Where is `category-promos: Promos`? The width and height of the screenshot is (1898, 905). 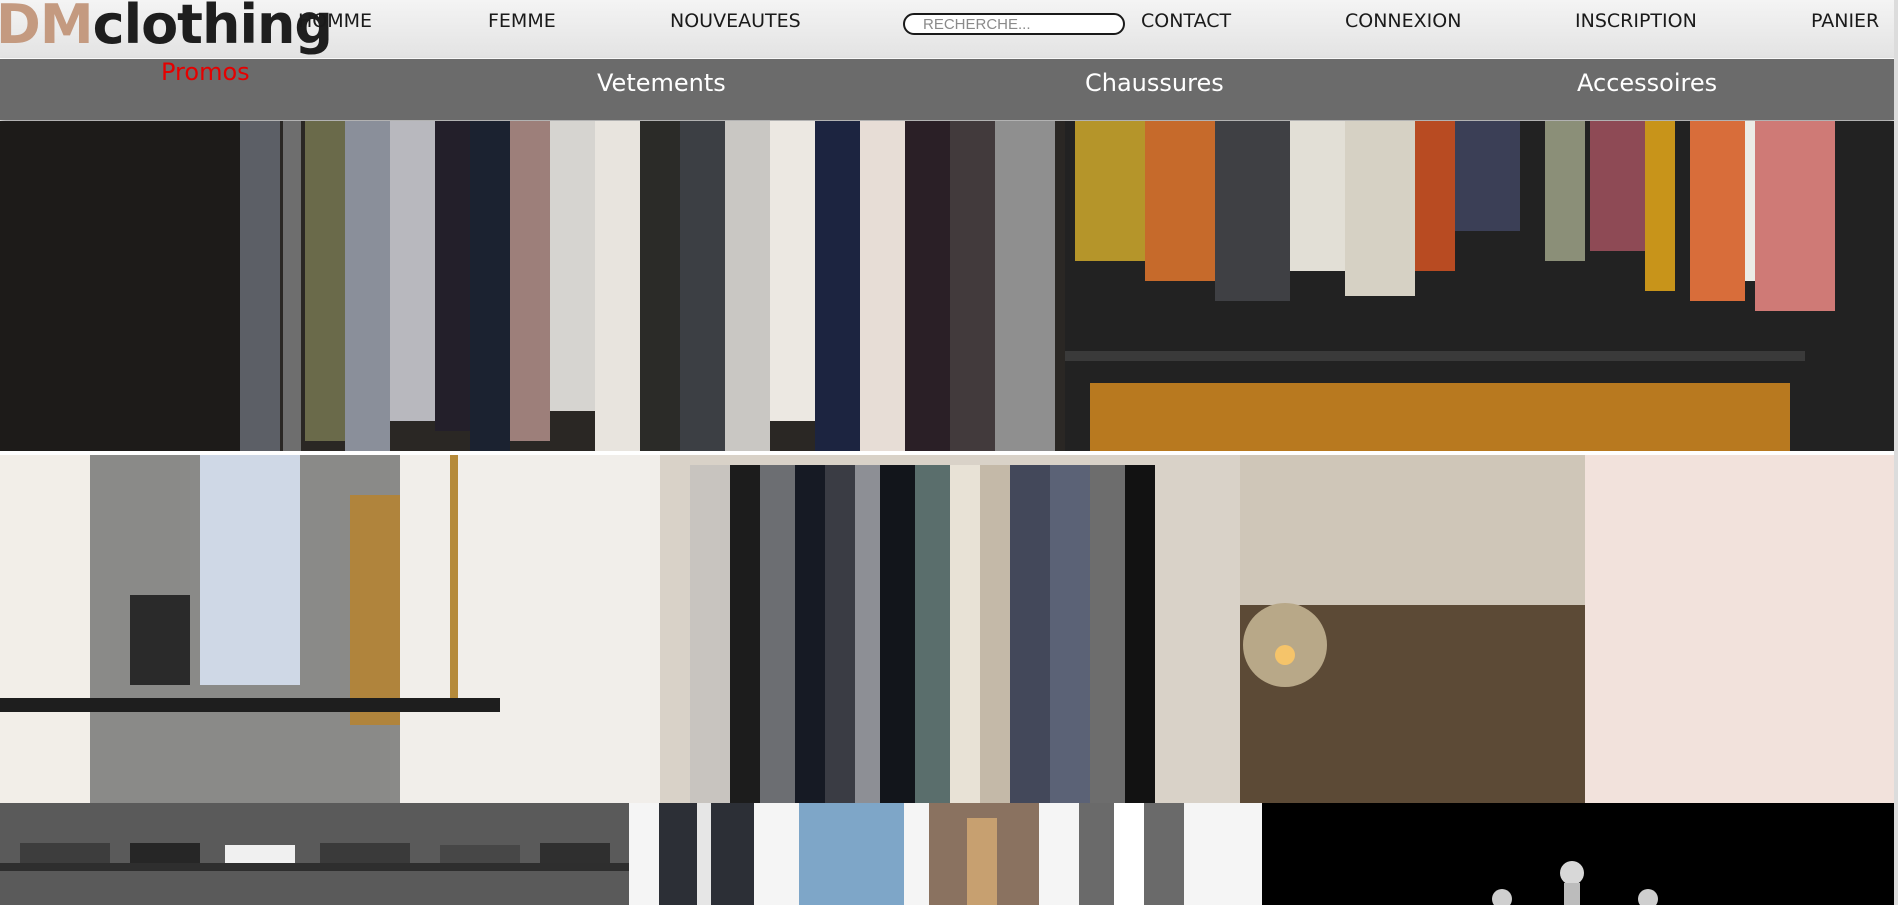
category-promos: Promos is located at coordinates (205, 72).